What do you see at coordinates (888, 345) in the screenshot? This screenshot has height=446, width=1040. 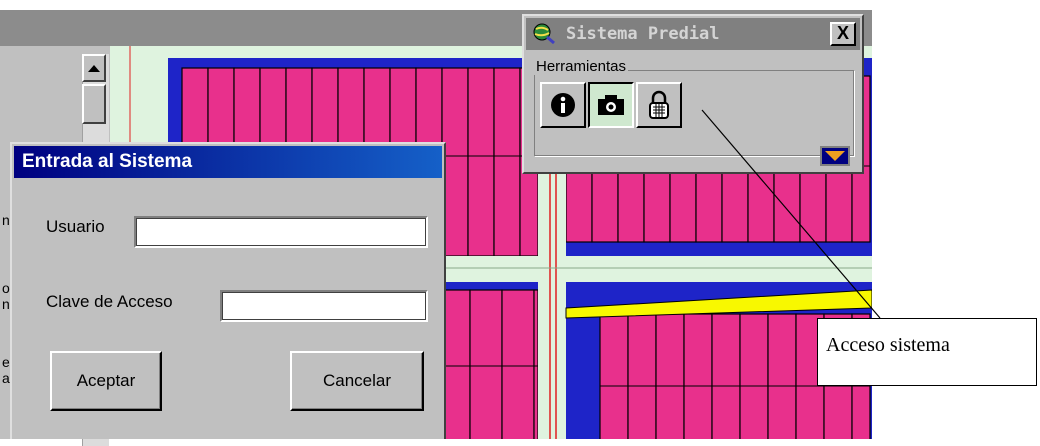 I see `callout-text: Acceso sistema` at bounding box center [888, 345].